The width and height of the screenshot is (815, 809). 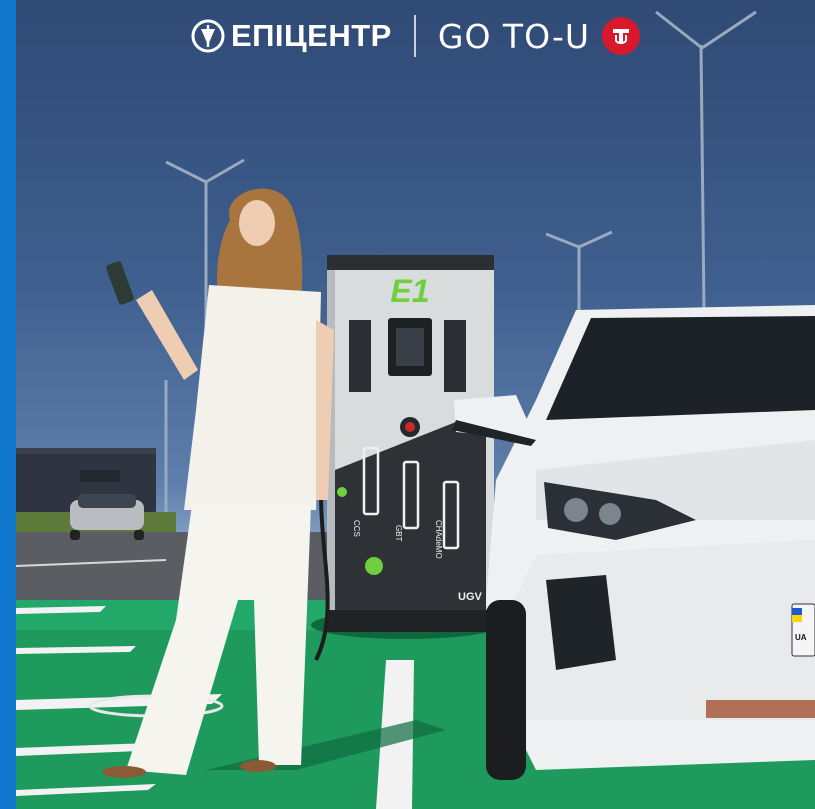 I want to click on gotou-logo: GO TO-U, so click(x=539, y=36).